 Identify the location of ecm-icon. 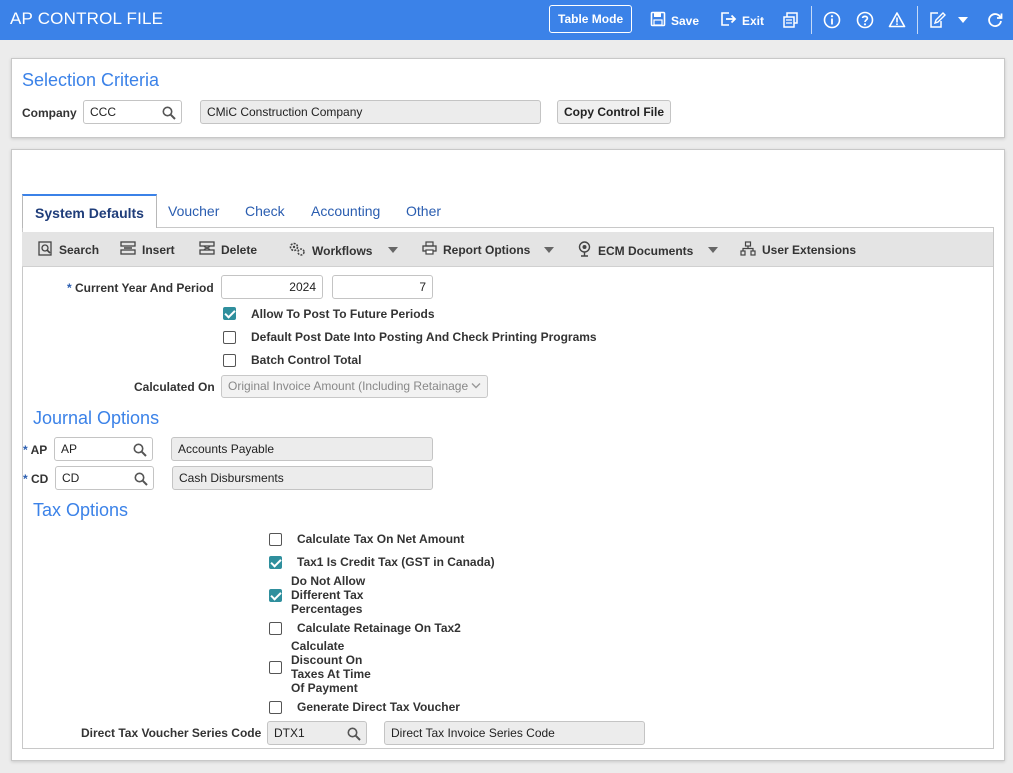
(584, 250).